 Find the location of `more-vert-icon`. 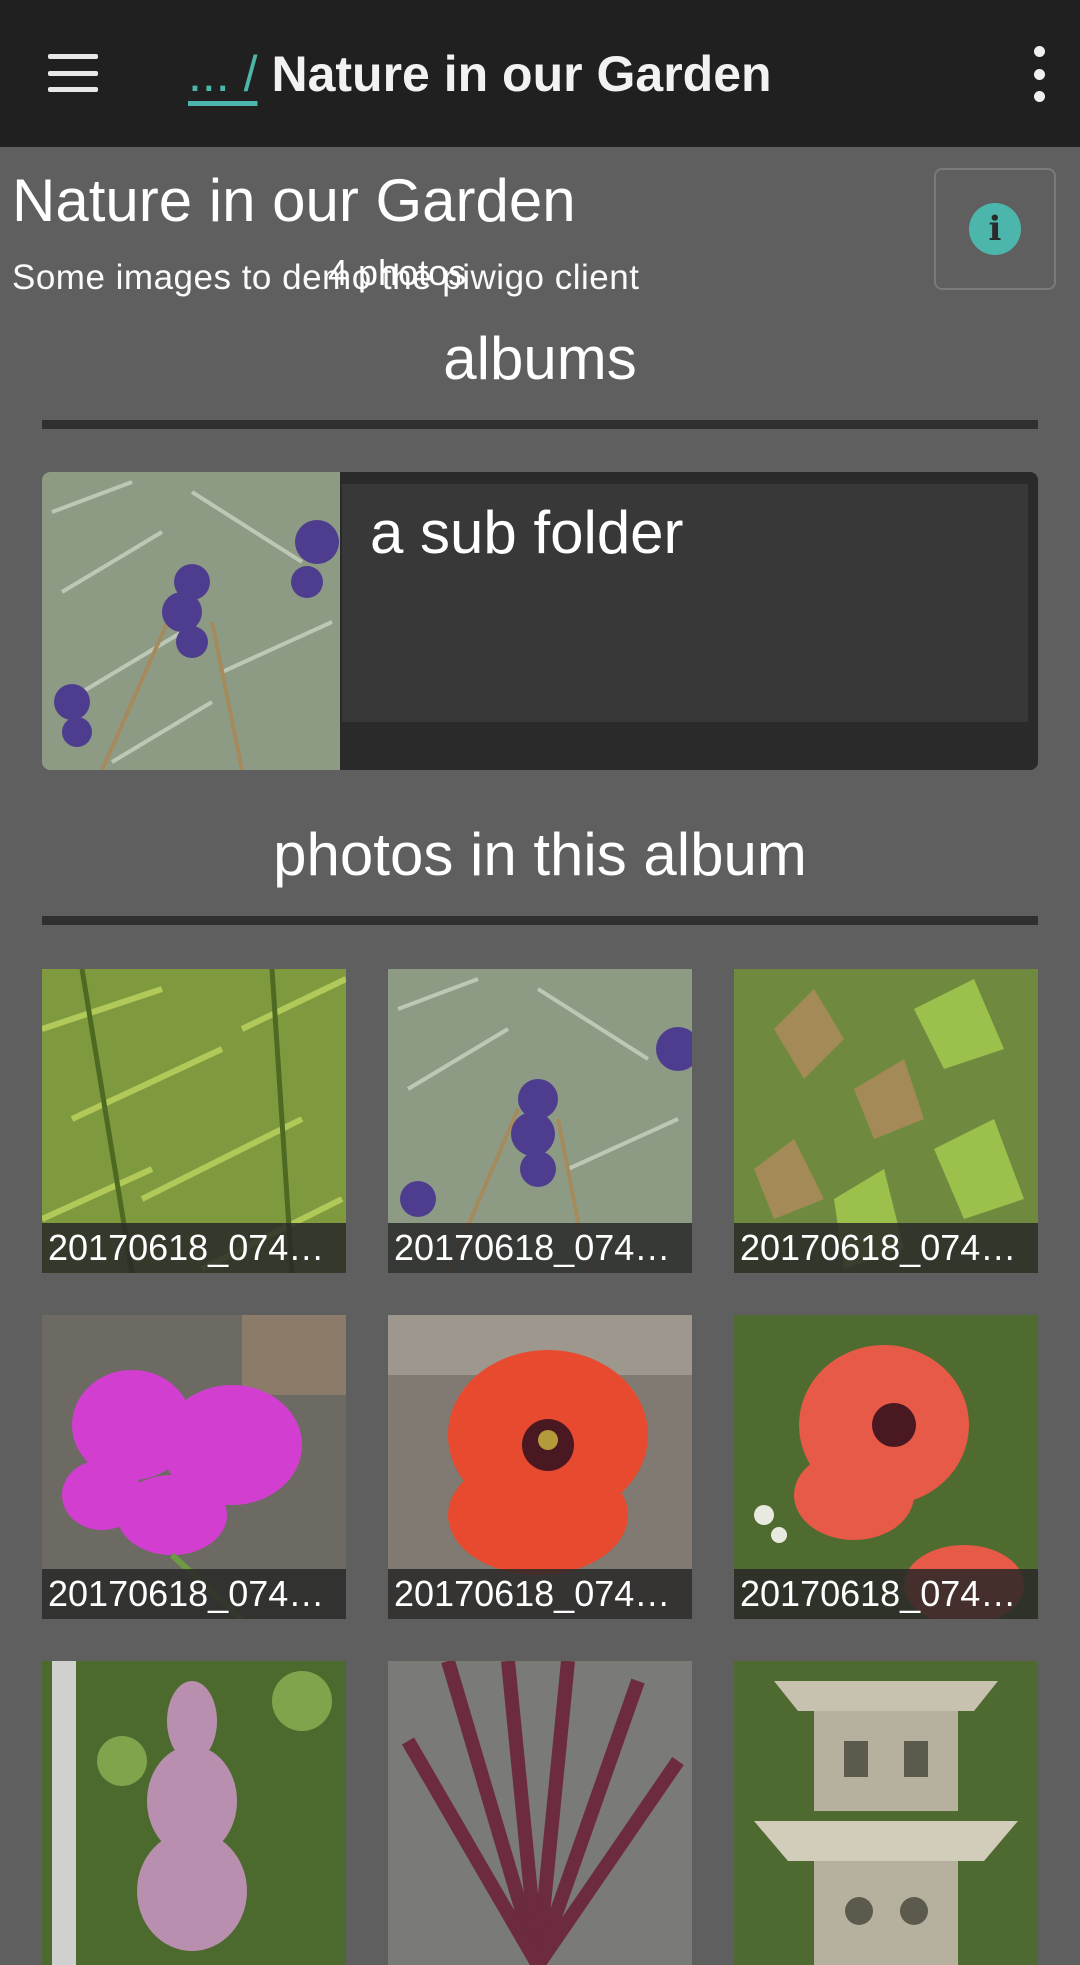

more-vert-icon is located at coordinates (1039, 74).